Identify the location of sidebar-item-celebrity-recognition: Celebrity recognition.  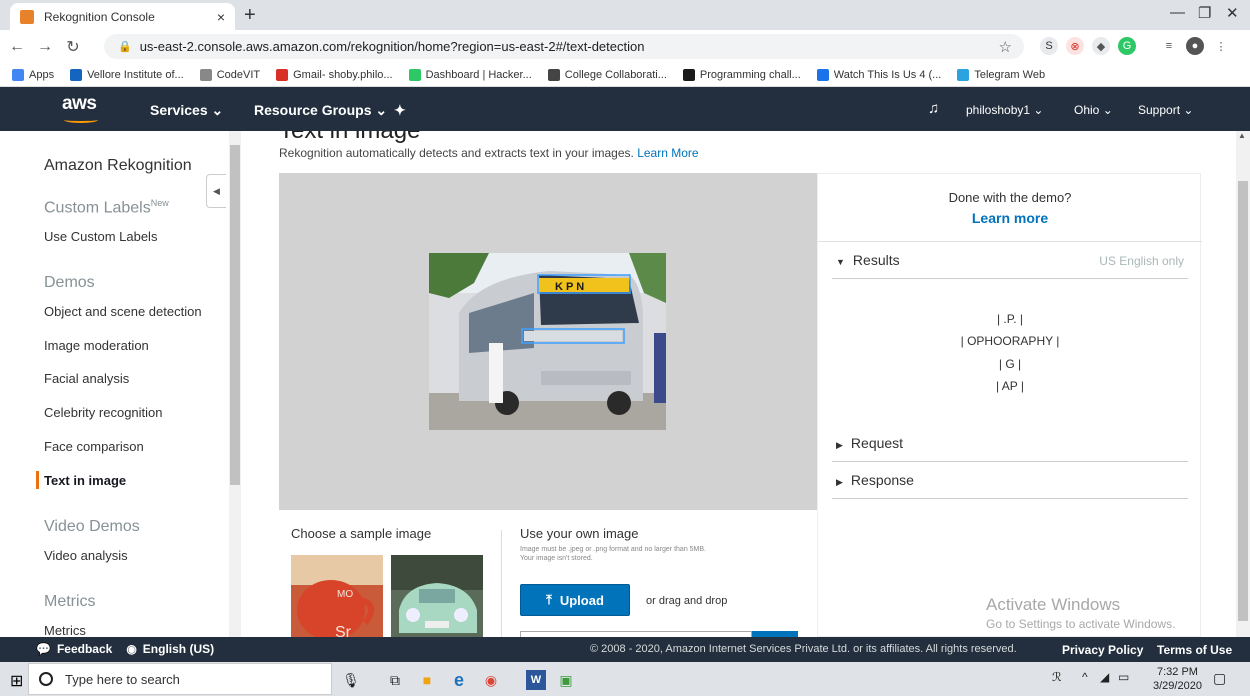
(103, 412).